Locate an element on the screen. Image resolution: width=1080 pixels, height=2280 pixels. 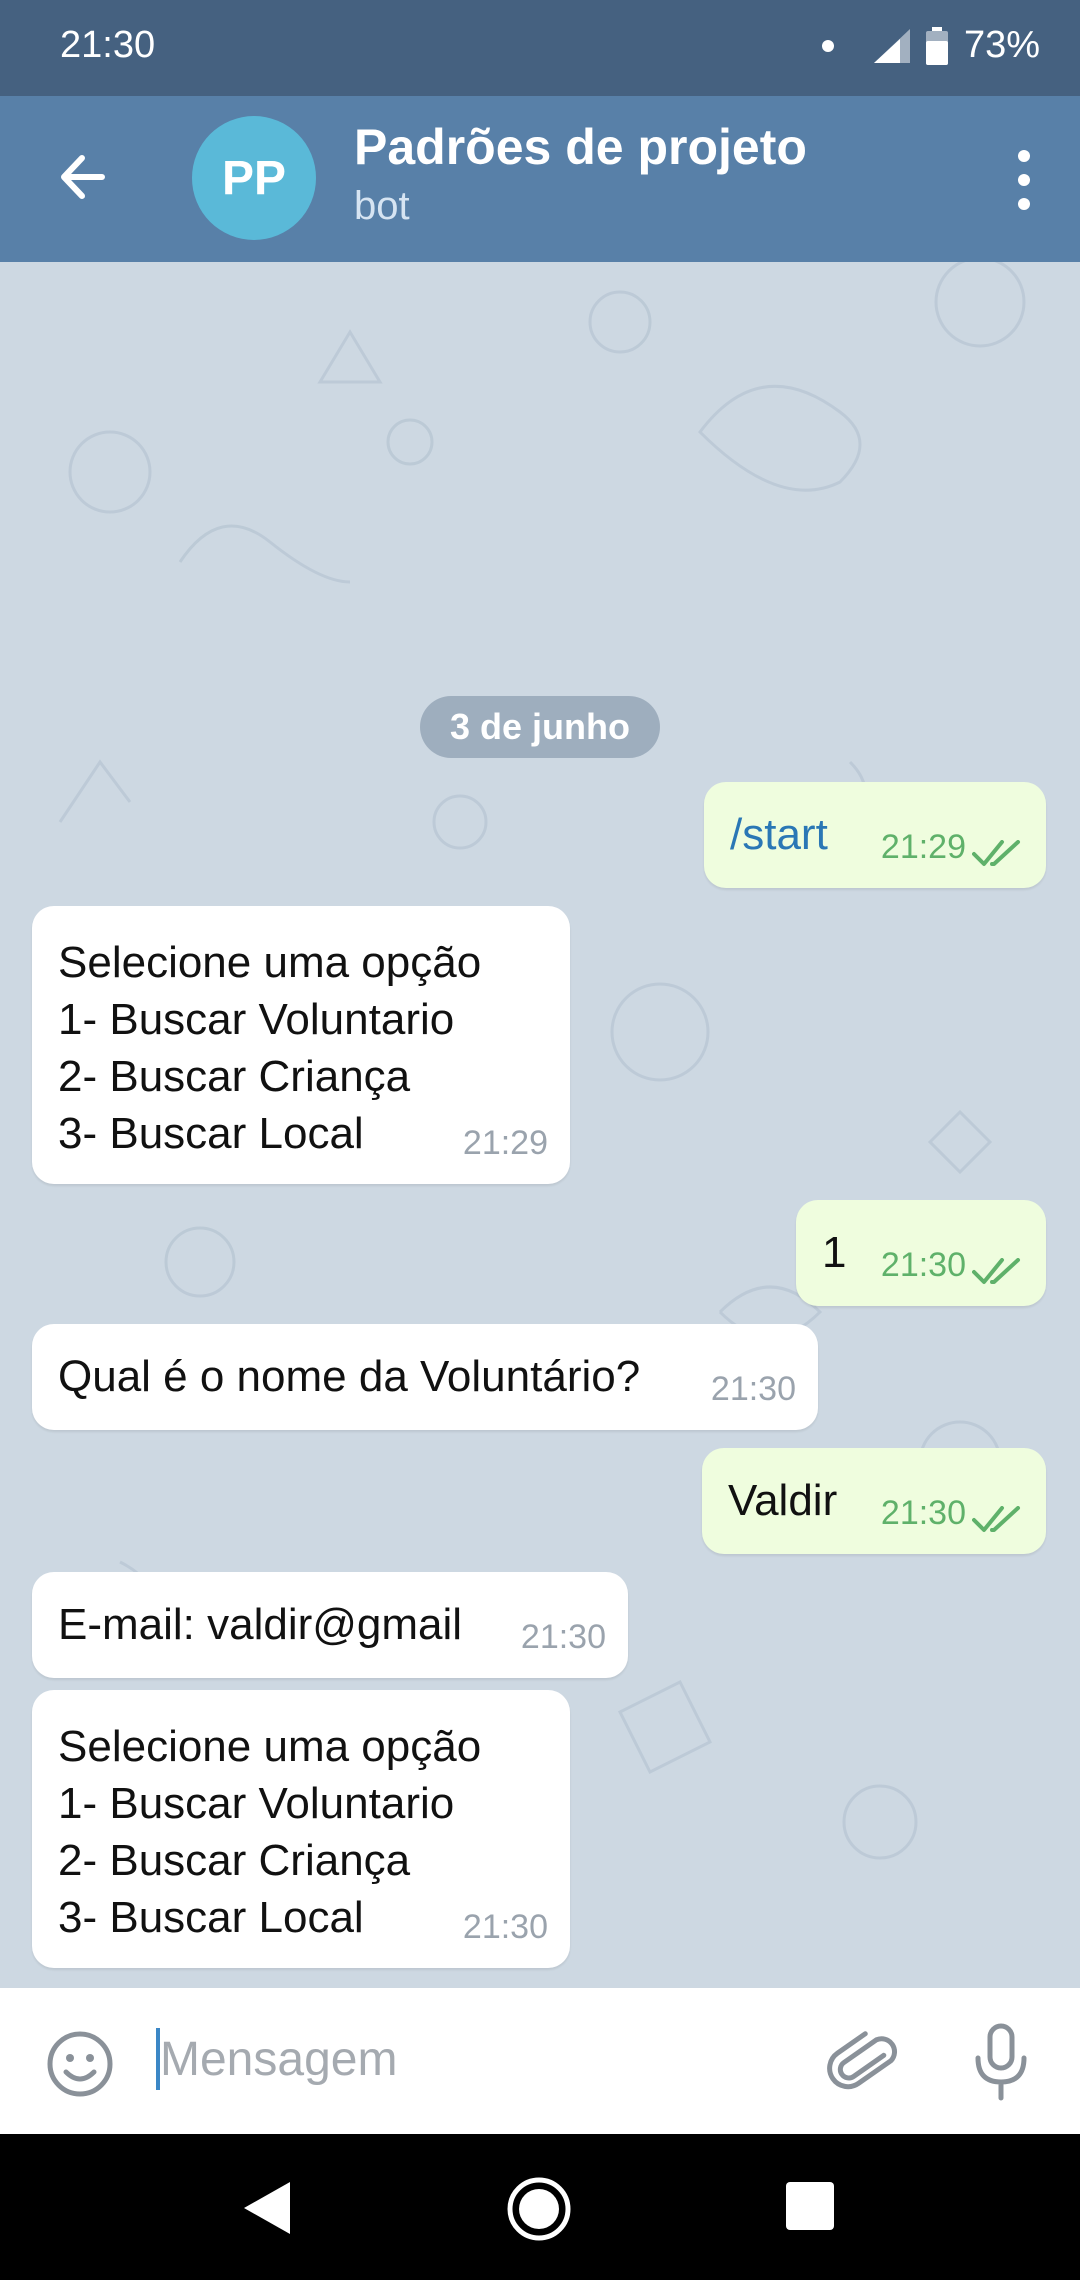
chat-header: PP Padrões de projeto bot is located at coordinates (540, 179).